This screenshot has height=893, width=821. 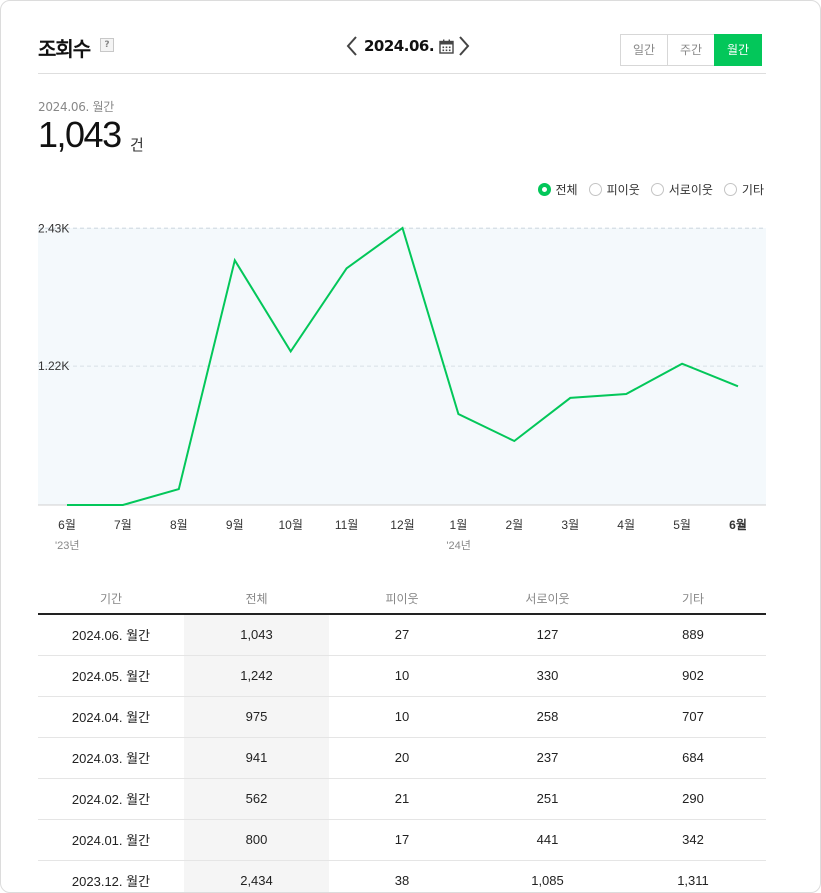 I want to click on col-period: 기간, so click(x=111, y=599).